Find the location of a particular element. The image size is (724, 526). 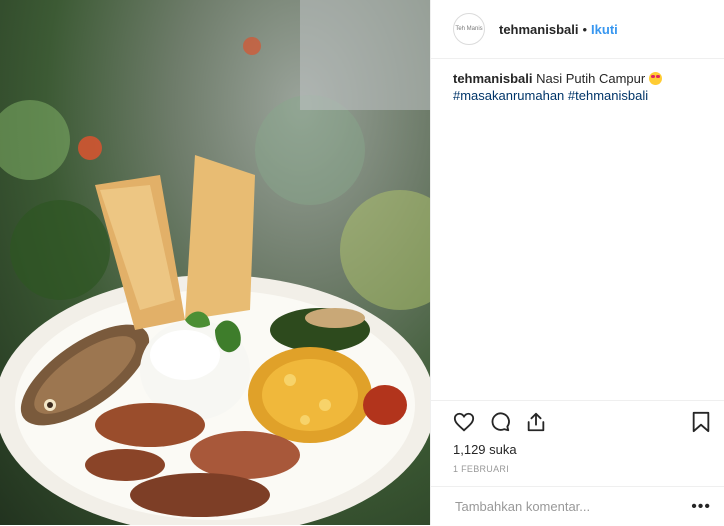

avatar-text: Teh Manis is located at coordinates (469, 29).